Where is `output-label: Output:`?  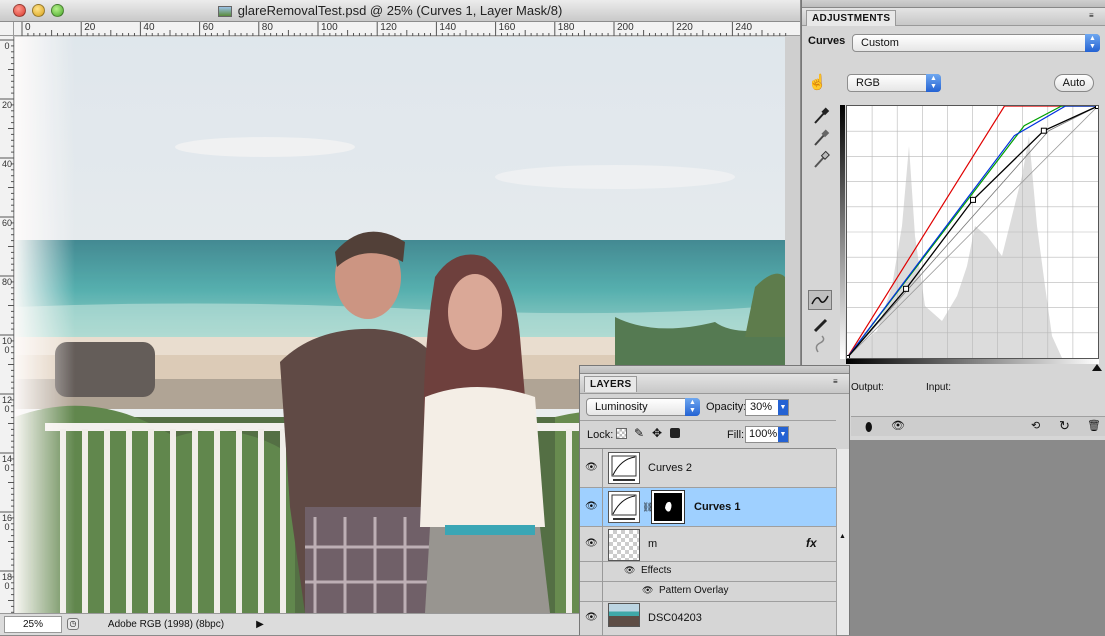
output-label: Output: is located at coordinates (867, 387).